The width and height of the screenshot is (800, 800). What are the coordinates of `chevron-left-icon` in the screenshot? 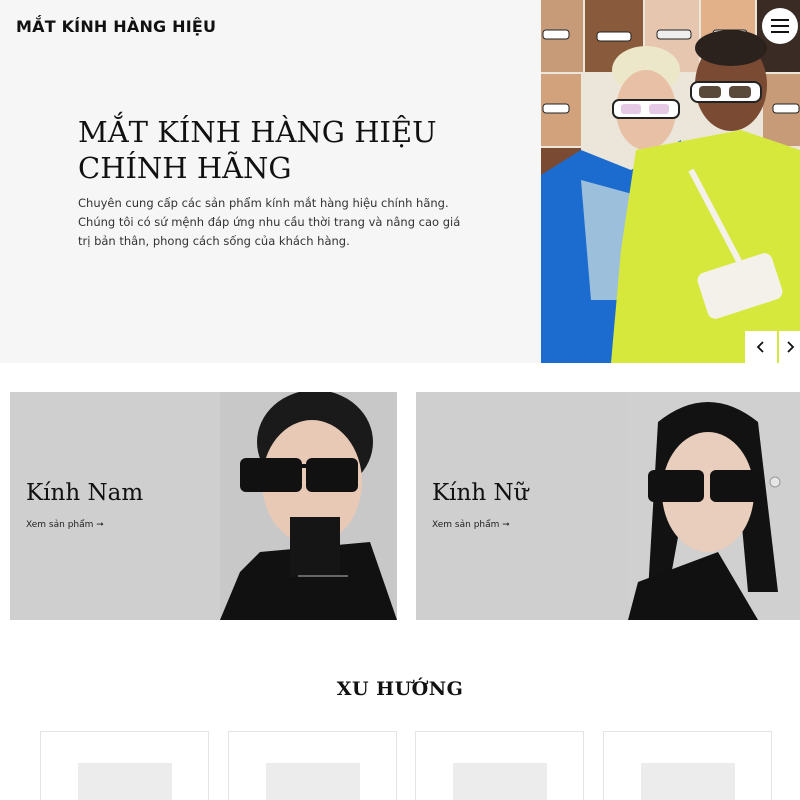 It's located at (760, 347).